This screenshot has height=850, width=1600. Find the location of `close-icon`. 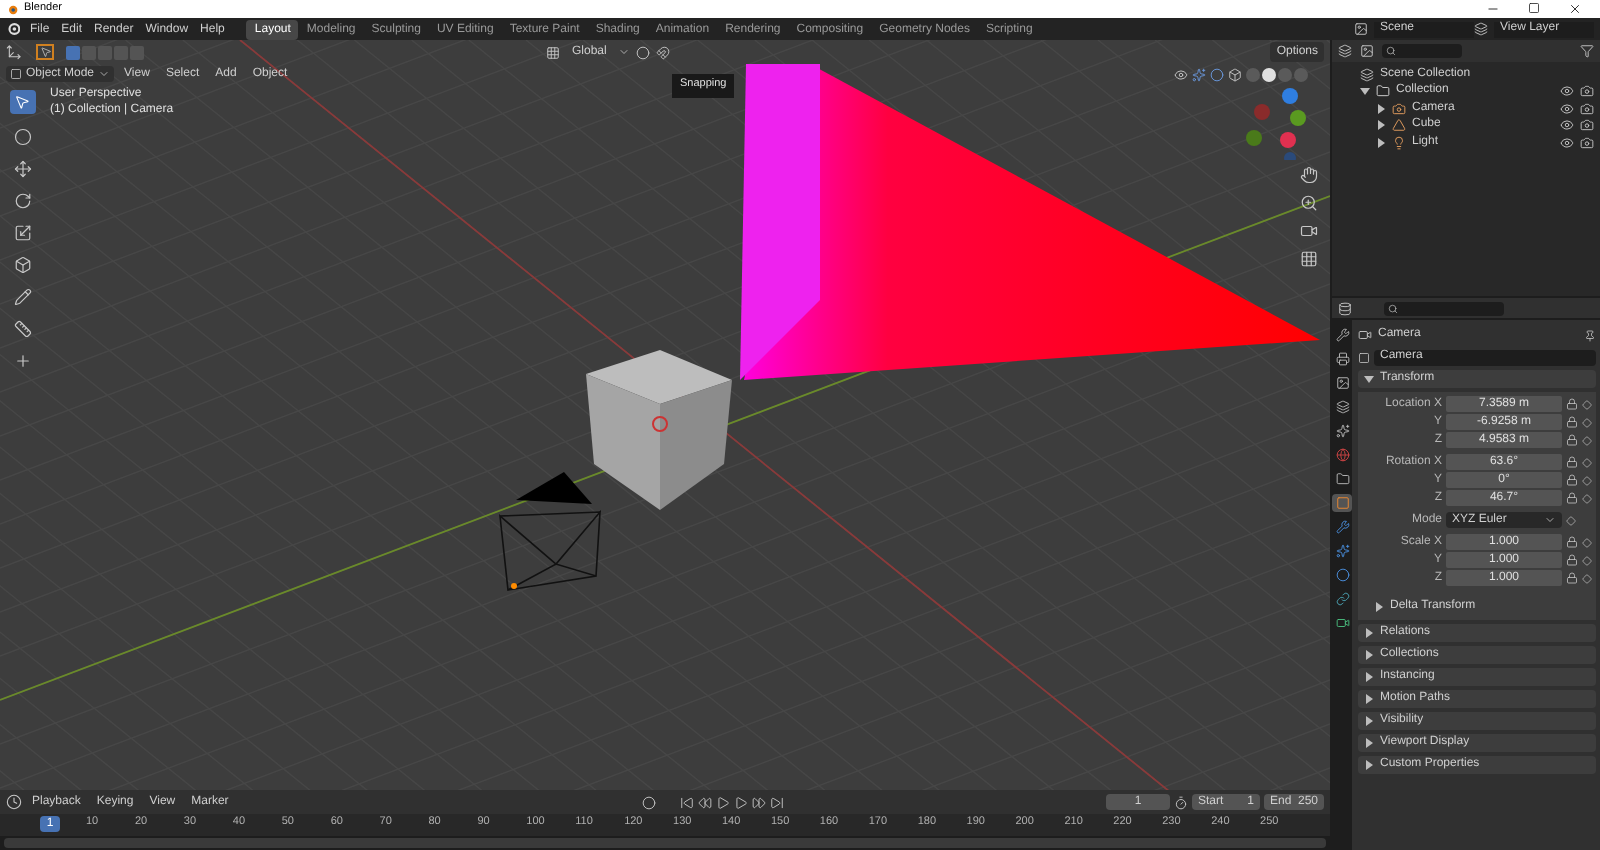

close-icon is located at coordinates (1575, 9).